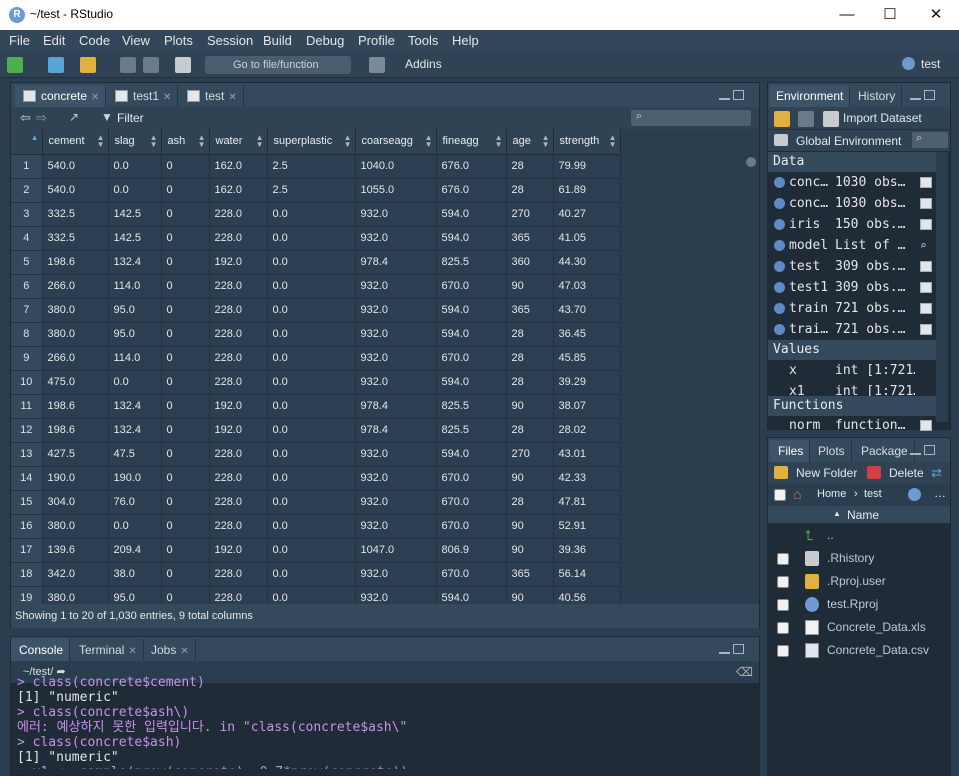 The height and width of the screenshot is (776, 959). I want to click on file-row: .Rproj.user, so click(859, 581).